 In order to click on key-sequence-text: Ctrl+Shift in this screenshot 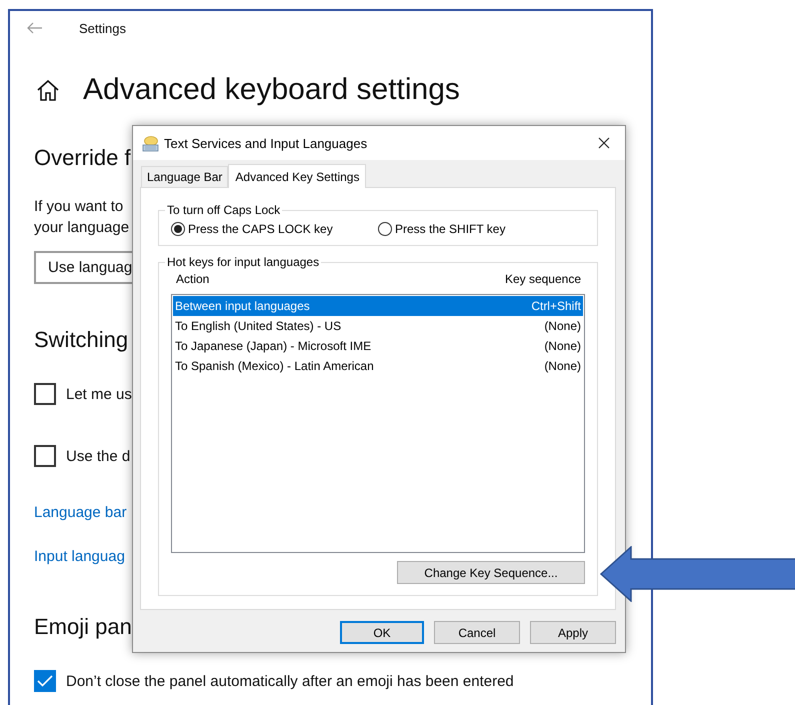, I will do `click(556, 306)`.